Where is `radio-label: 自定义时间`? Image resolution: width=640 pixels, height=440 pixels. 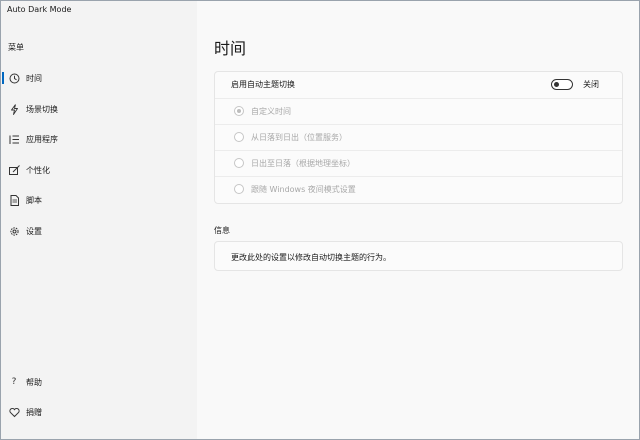 radio-label: 自定义时间 is located at coordinates (271, 111).